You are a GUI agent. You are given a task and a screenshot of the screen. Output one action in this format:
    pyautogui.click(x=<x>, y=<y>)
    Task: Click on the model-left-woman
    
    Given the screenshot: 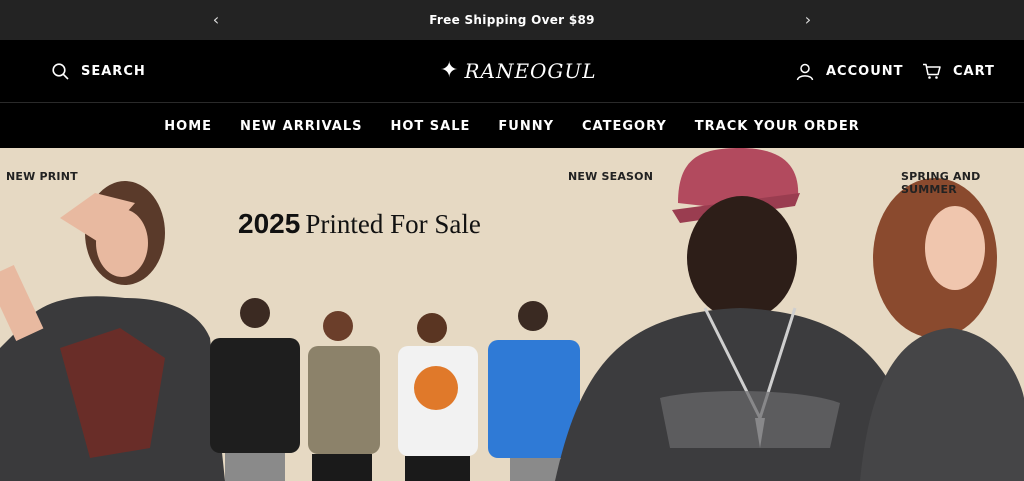 What is the action you would take?
    pyautogui.click(x=112, y=331)
    